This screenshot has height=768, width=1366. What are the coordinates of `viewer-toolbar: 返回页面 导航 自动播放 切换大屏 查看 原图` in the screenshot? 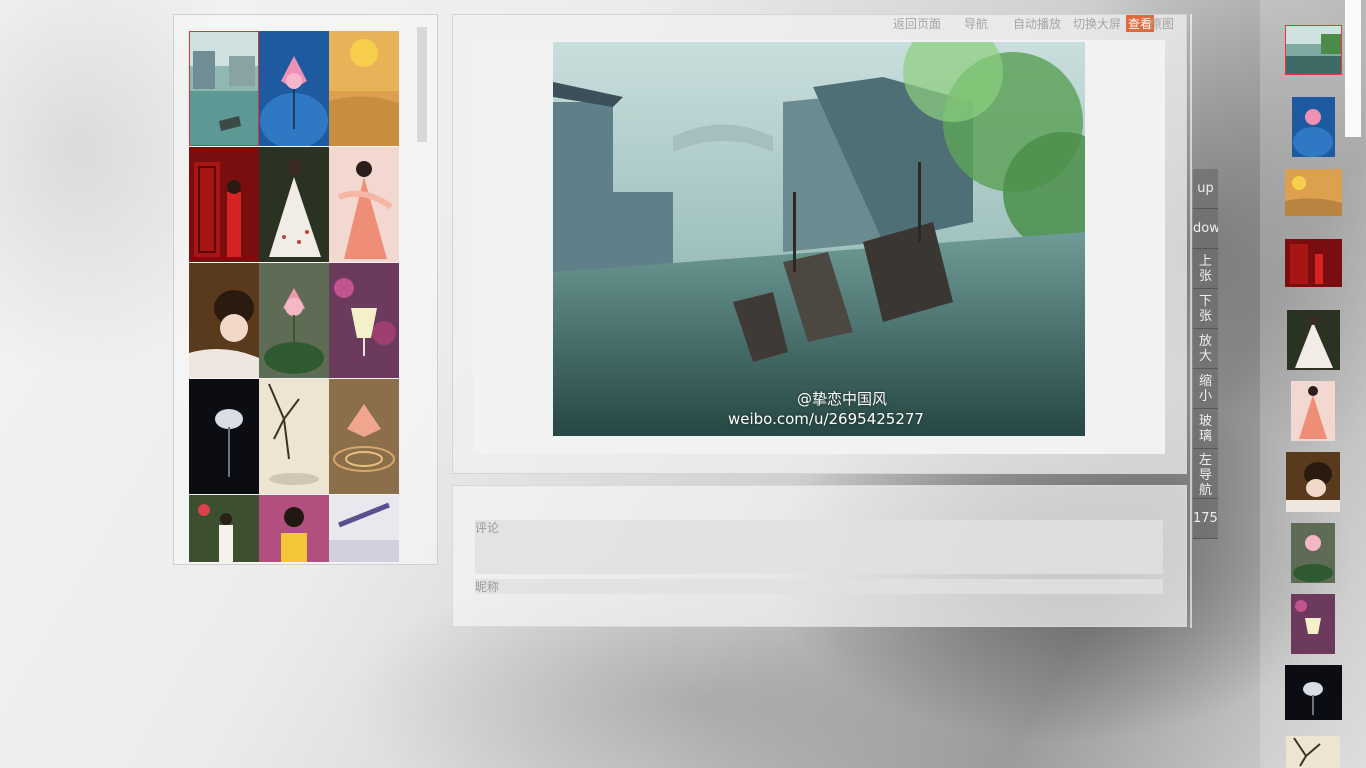 It's located at (1038, 24).